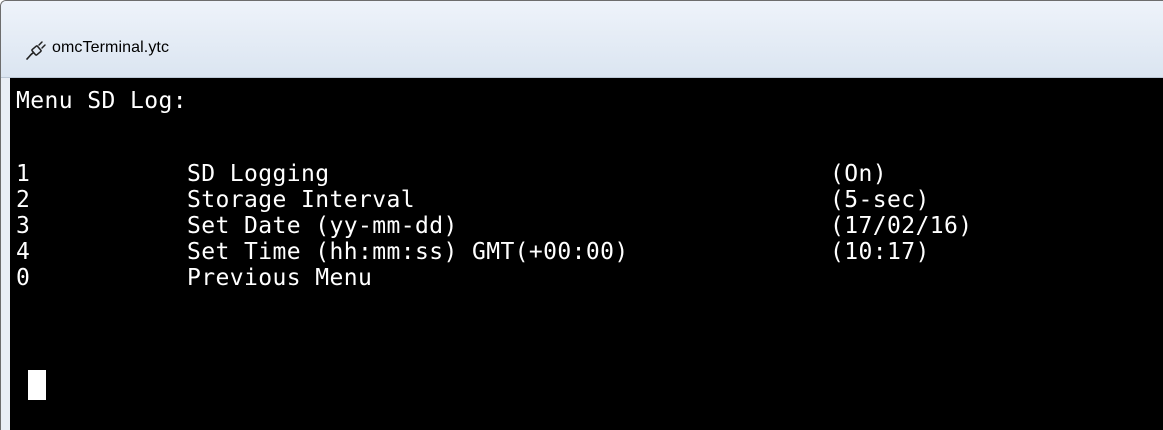 This screenshot has width=1163, height=430. What do you see at coordinates (36, 50) in the screenshot?
I see `telnet-plug-icon` at bounding box center [36, 50].